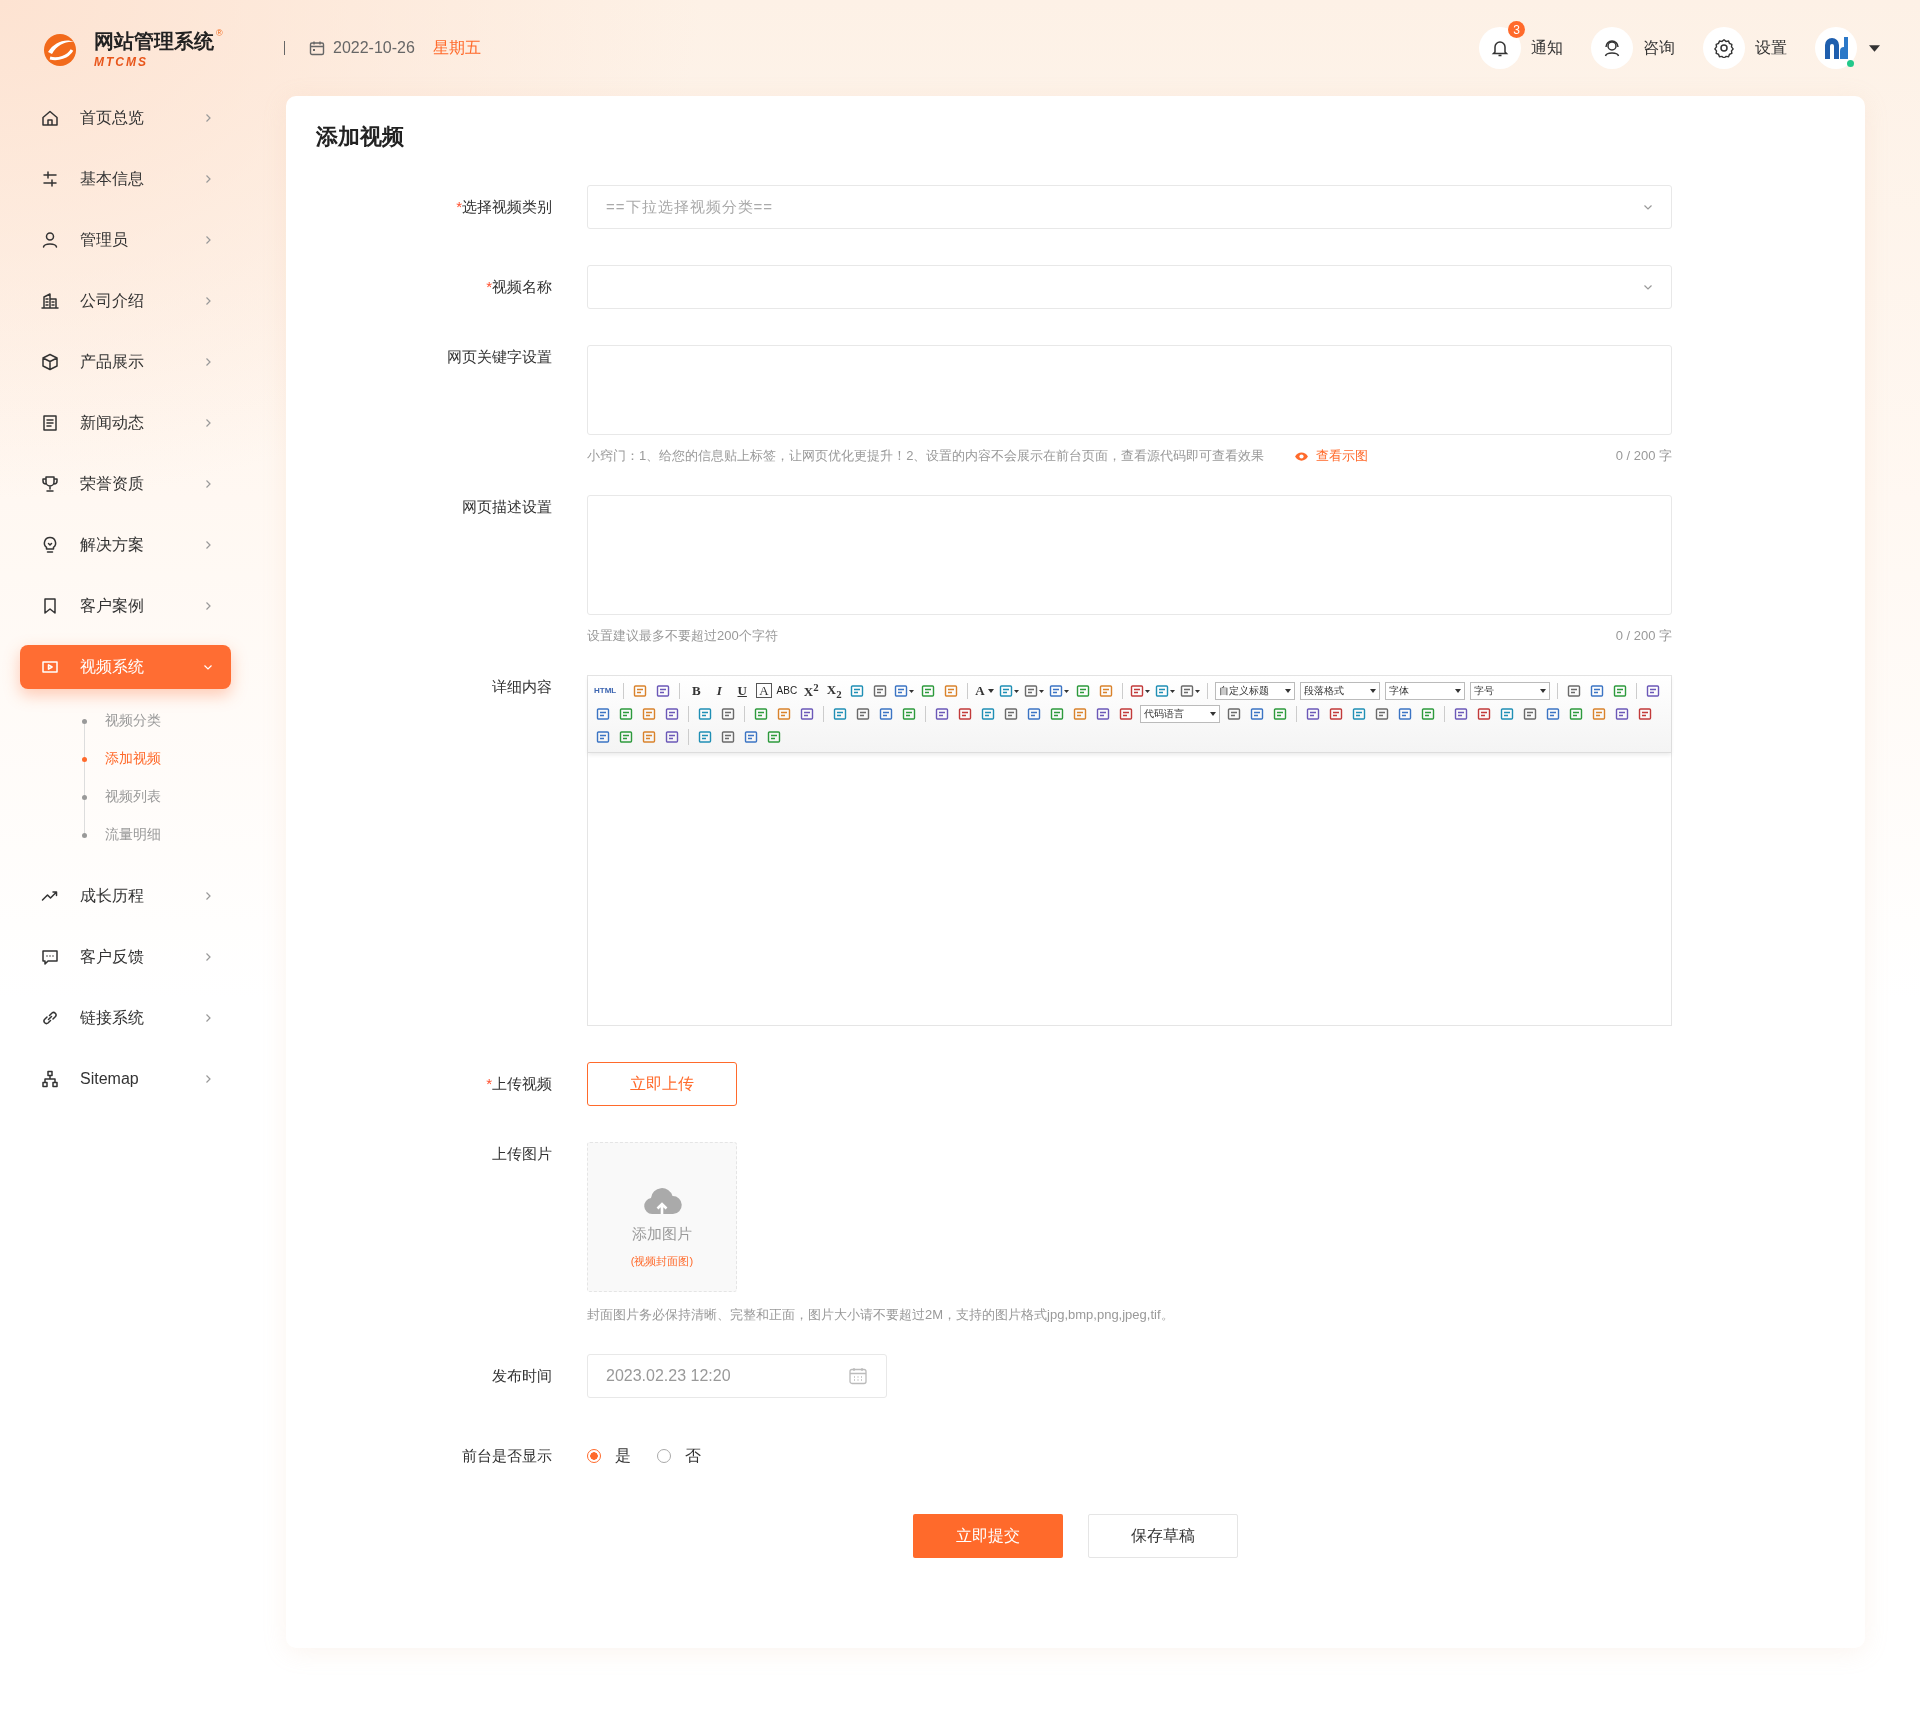  What do you see at coordinates (696, 690) in the screenshot?
I see `toolbar-button: B` at bounding box center [696, 690].